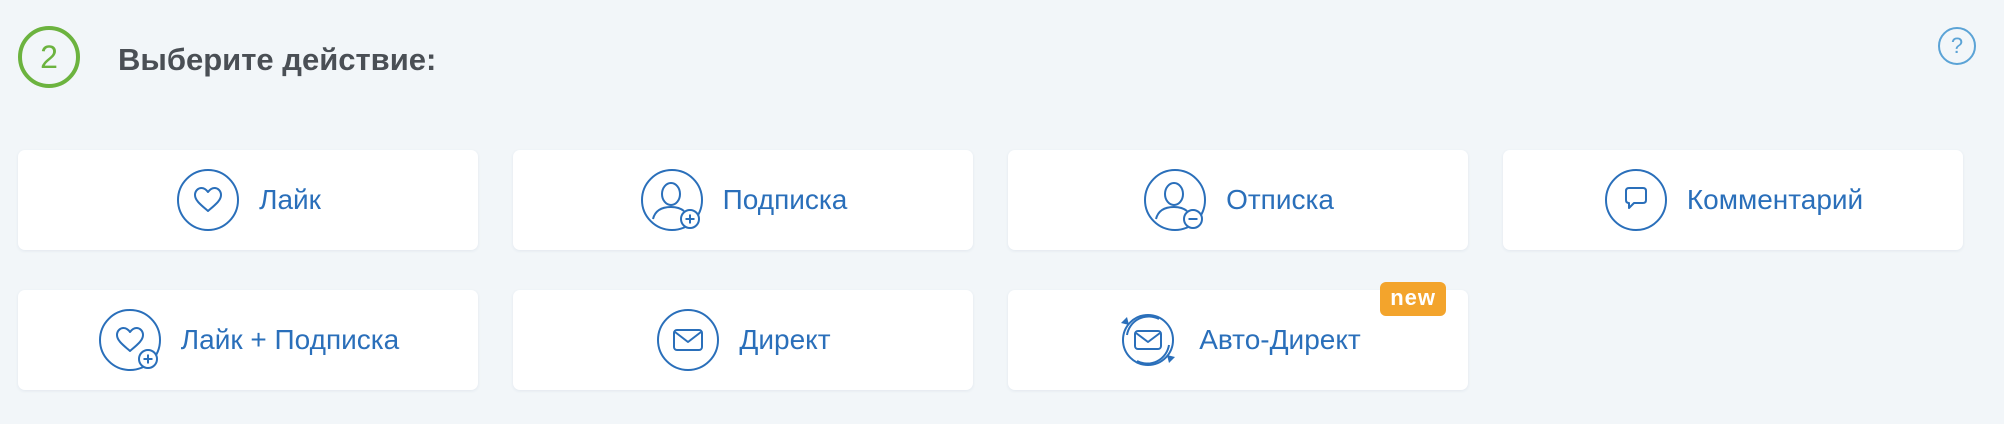 This screenshot has width=2004, height=424. Describe the element at coordinates (248, 200) in the screenshot. I see `action-card-like: Лайк` at that location.